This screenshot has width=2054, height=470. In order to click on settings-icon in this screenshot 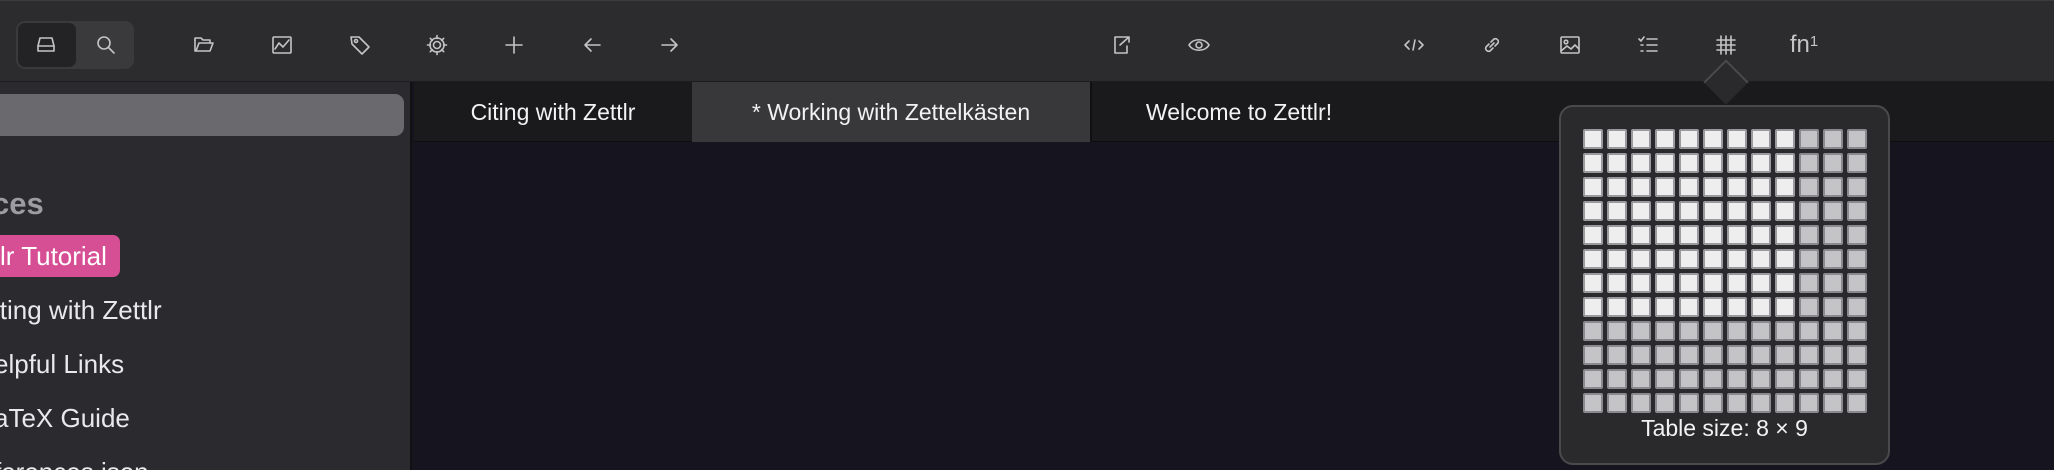, I will do `click(437, 45)`.